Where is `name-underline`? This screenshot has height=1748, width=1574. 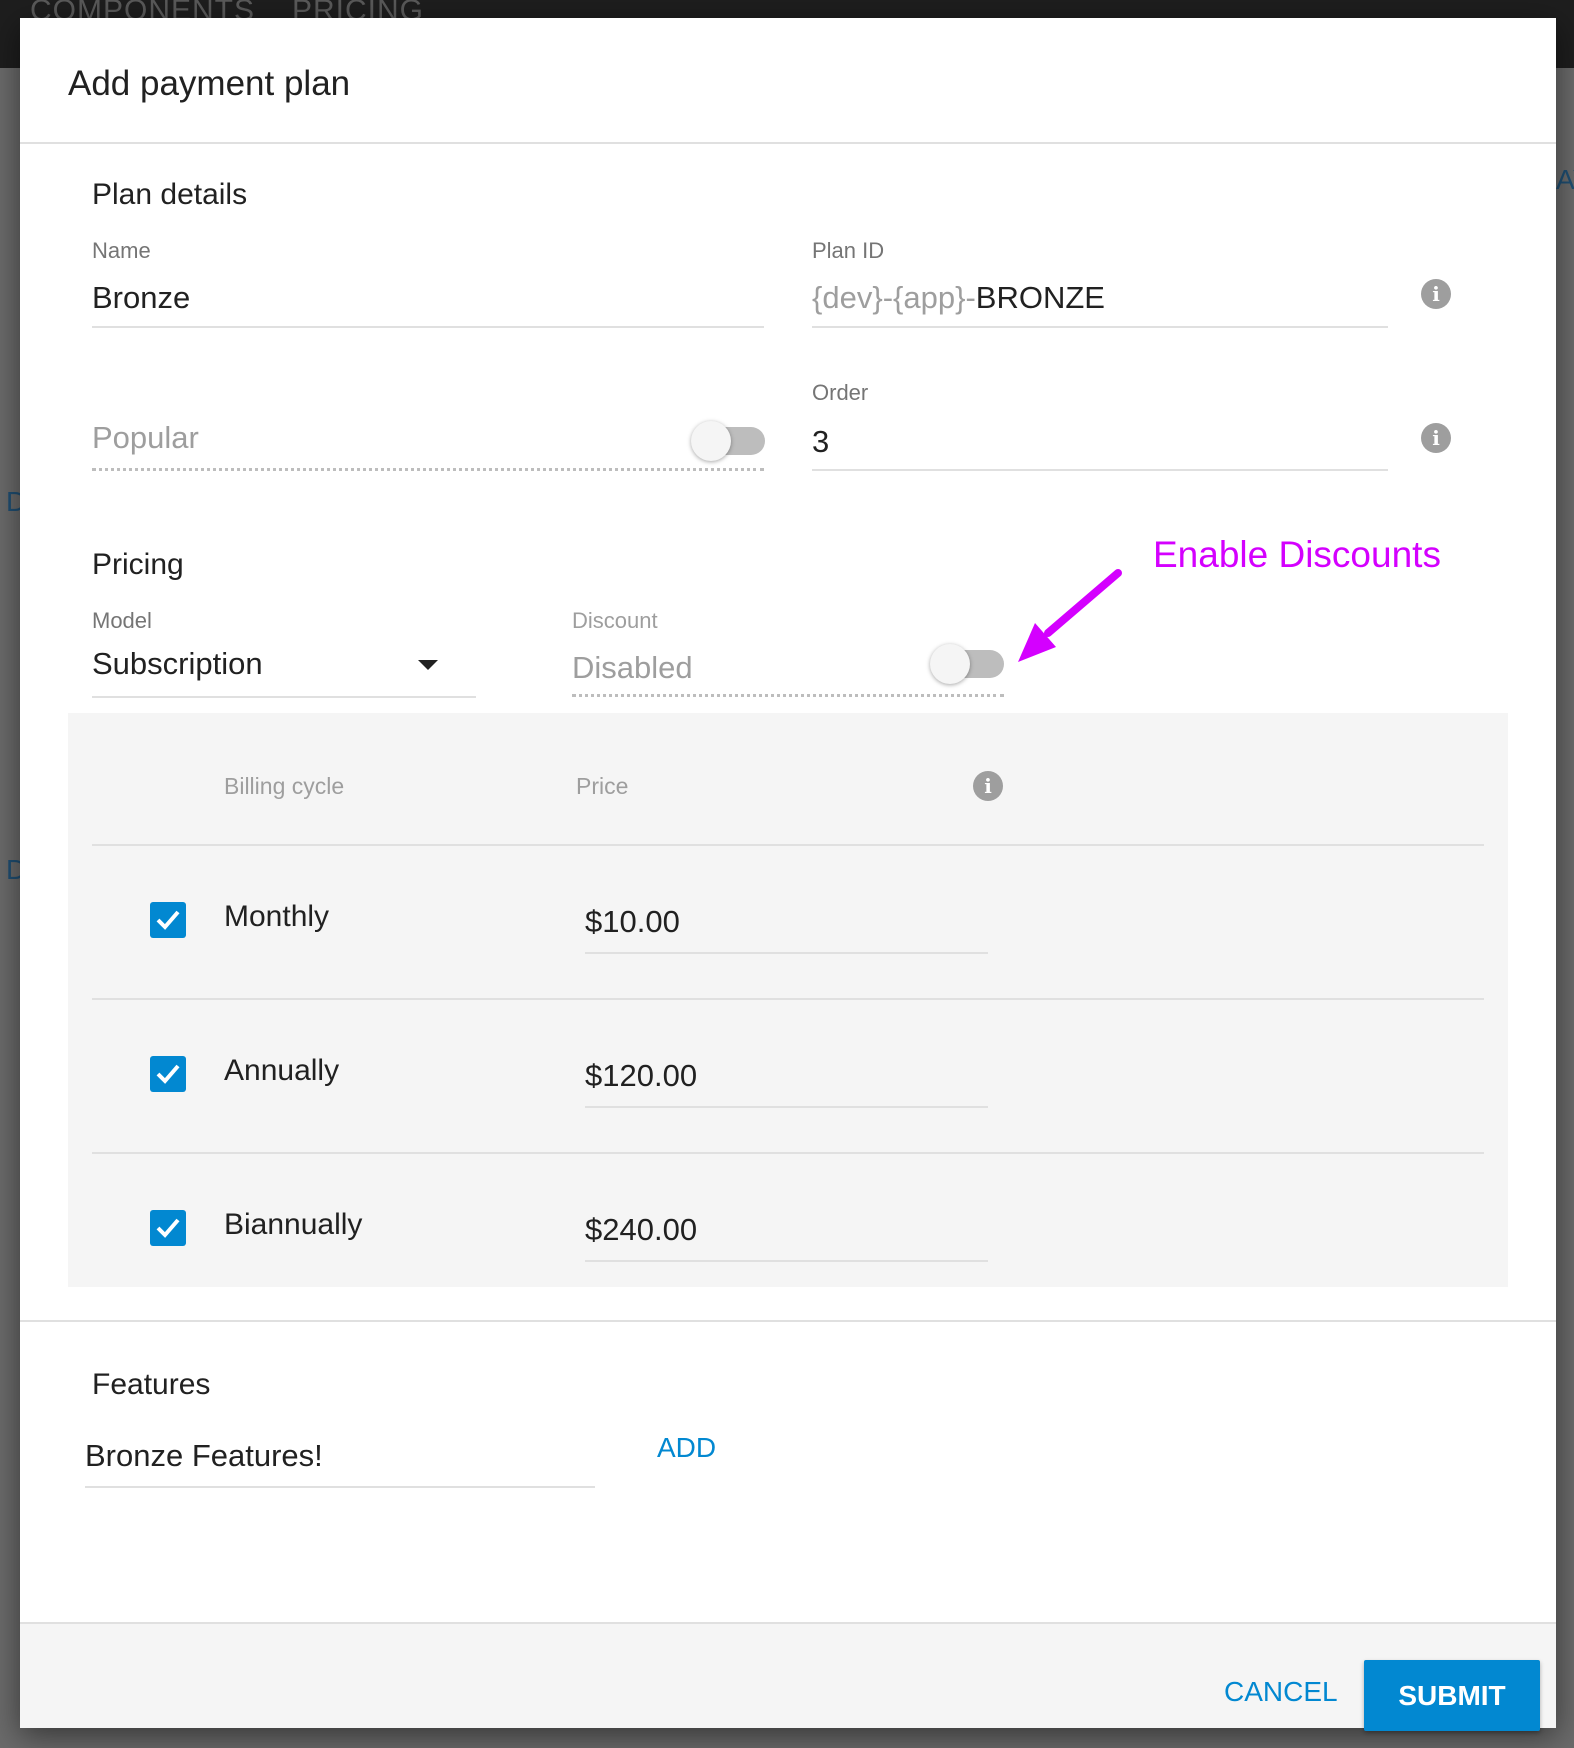 name-underline is located at coordinates (428, 327).